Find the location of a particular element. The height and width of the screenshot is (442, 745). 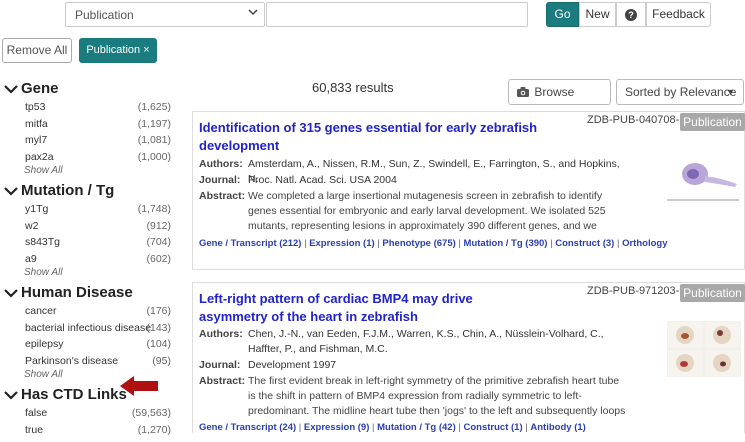

facet-item: Parkinson's disease (95) is located at coordinates (89, 361).